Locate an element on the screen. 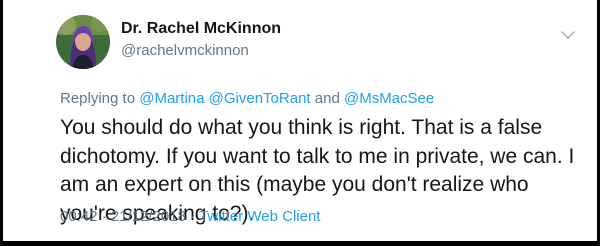 The height and width of the screenshot is (246, 600). tweet-date: 21/12/2018 is located at coordinates (148, 216).